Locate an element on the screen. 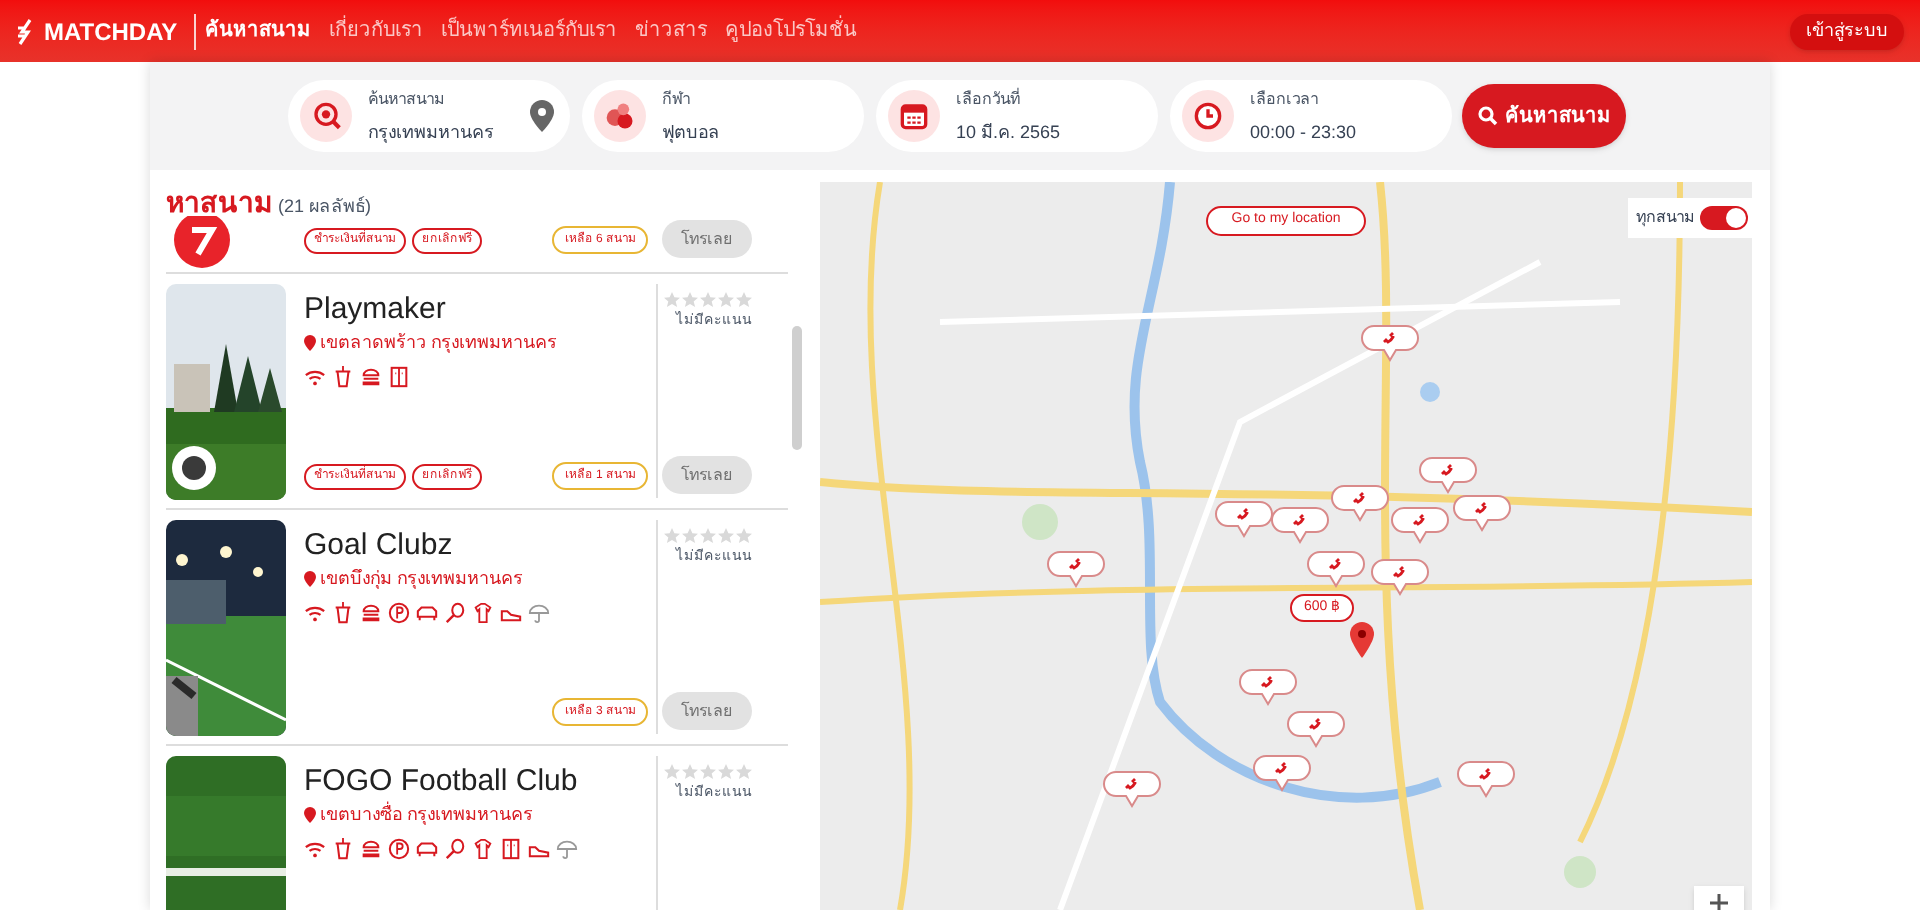 This screenshot has width=1920, height=910. venue-name: Goal Clubz is located at coordinates (379, 546).